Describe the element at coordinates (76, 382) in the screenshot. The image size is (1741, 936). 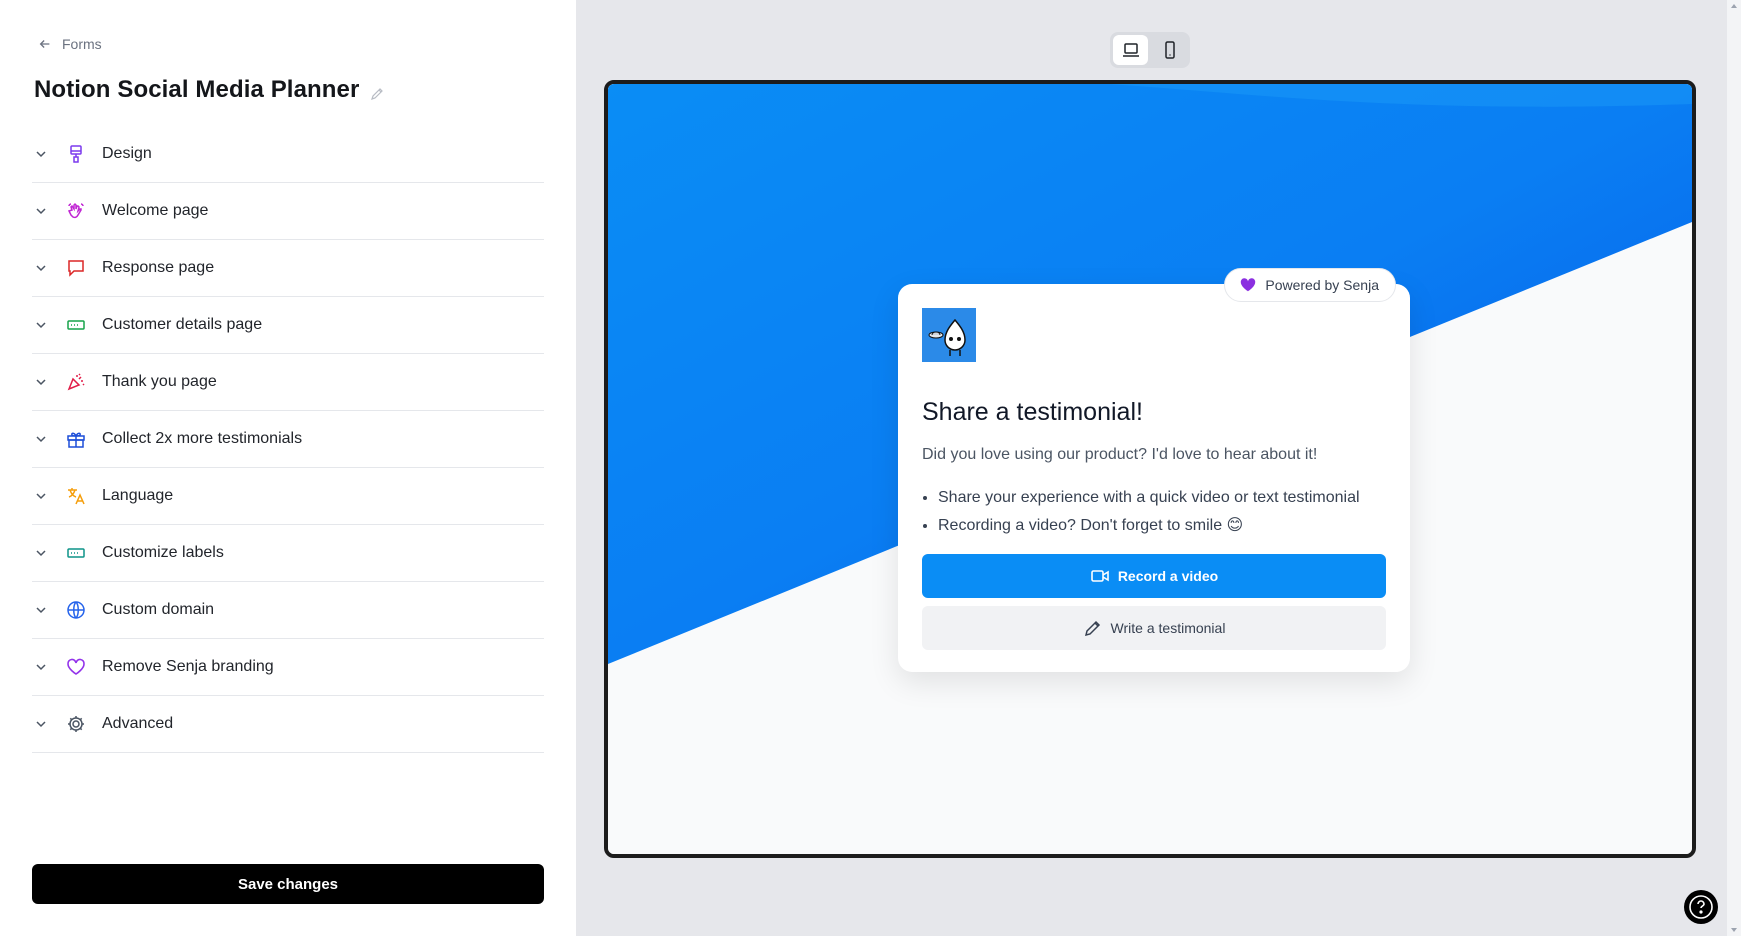
I see `party-popper-icon` at that location.